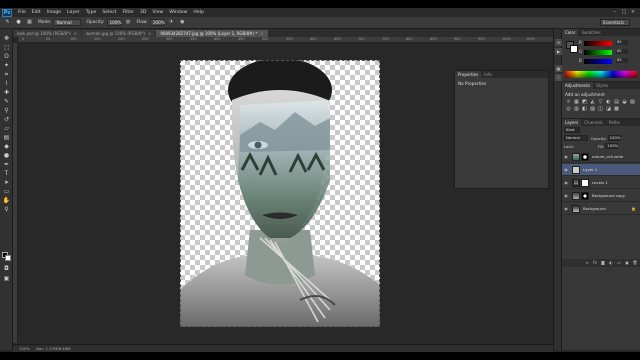 Image resolution: width=640 pixels, height=360 pixels. Describe the element at coordinates (614, 138) in the screenshot. I see `layer-opacity-field: 100%` at that location.